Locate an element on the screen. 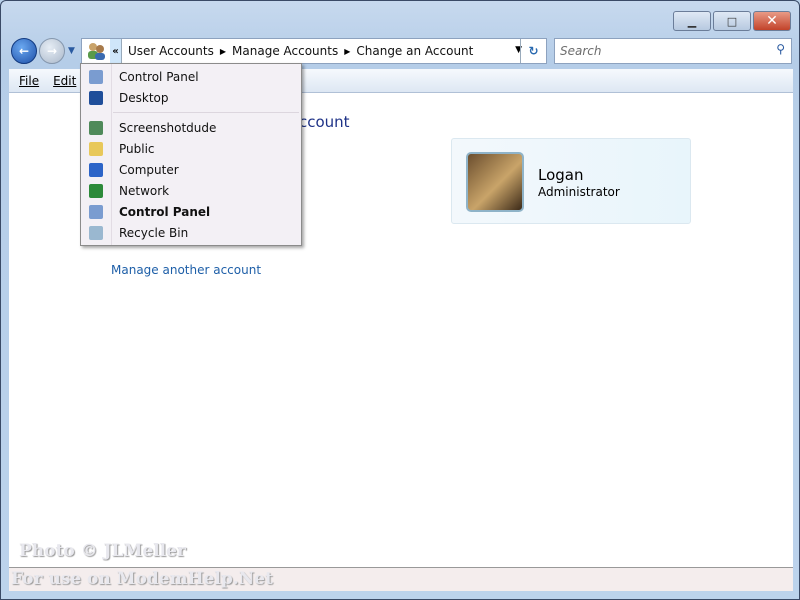 Image resolution: width=800 pixels, height=600 pixels. menu-separator is located at coordinates (206, 112).